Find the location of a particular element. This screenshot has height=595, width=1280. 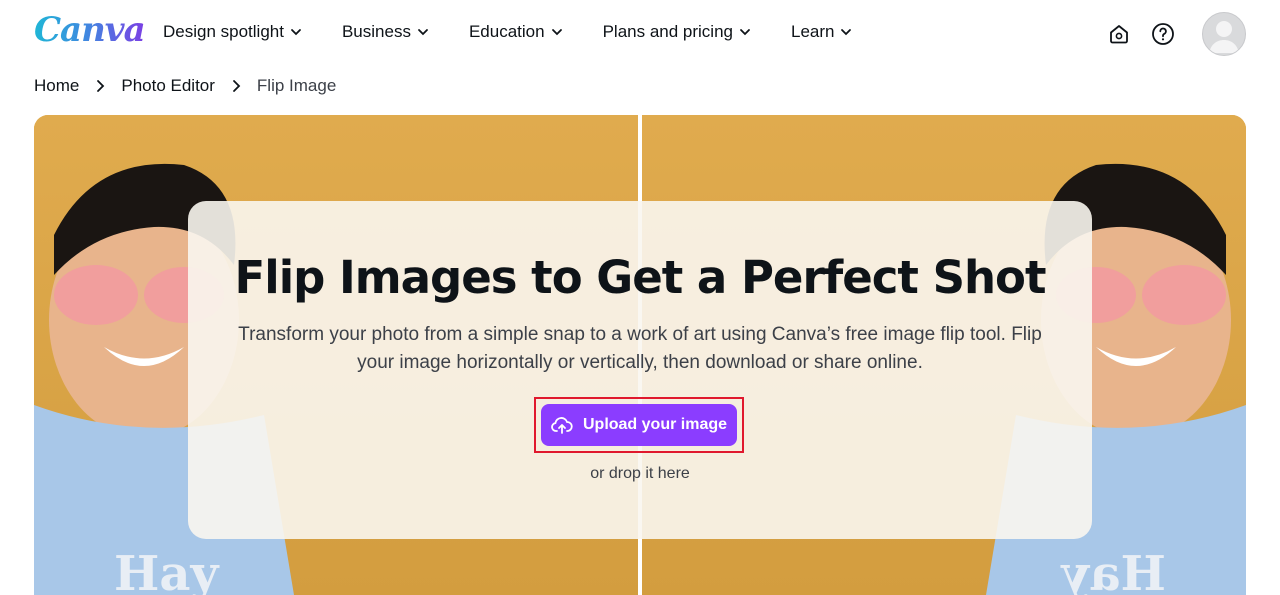

canva-logo: Canva is located at coordinates (90, 30).